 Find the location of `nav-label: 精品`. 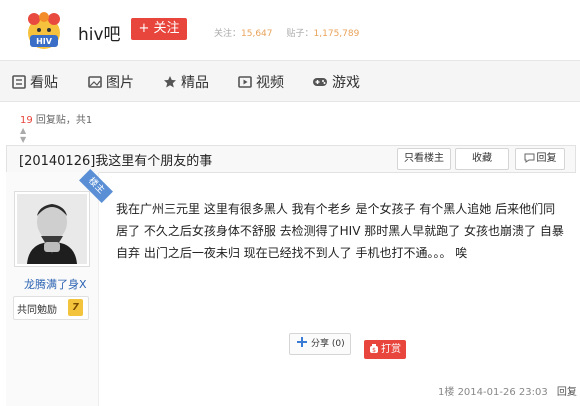

nav-label: 精品 is located at coordinates (195, 83).